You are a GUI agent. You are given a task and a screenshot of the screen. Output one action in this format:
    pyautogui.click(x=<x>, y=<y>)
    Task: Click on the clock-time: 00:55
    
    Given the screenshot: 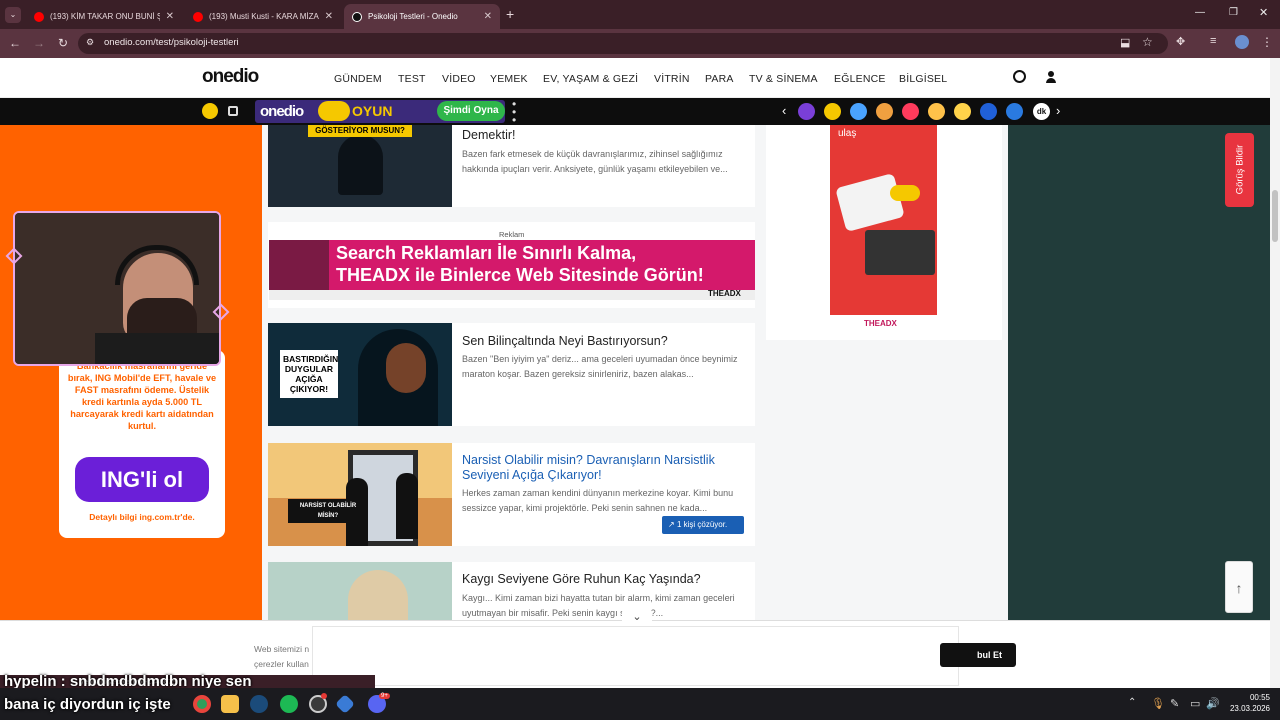 What is the action you would take?
    pyautogui.click(x=1259, y=697)
    